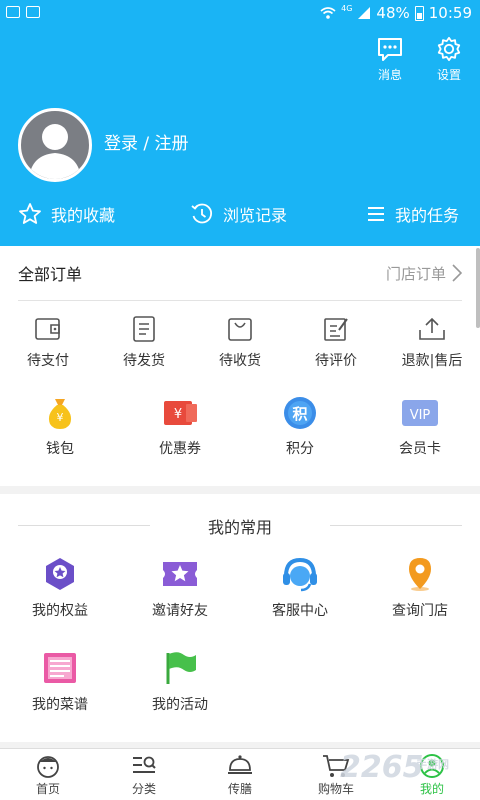  What do you see at coordinates (47, 789) in the screenshot?
I see `tab-home-label: 首页` at bounding box center [47, 789].